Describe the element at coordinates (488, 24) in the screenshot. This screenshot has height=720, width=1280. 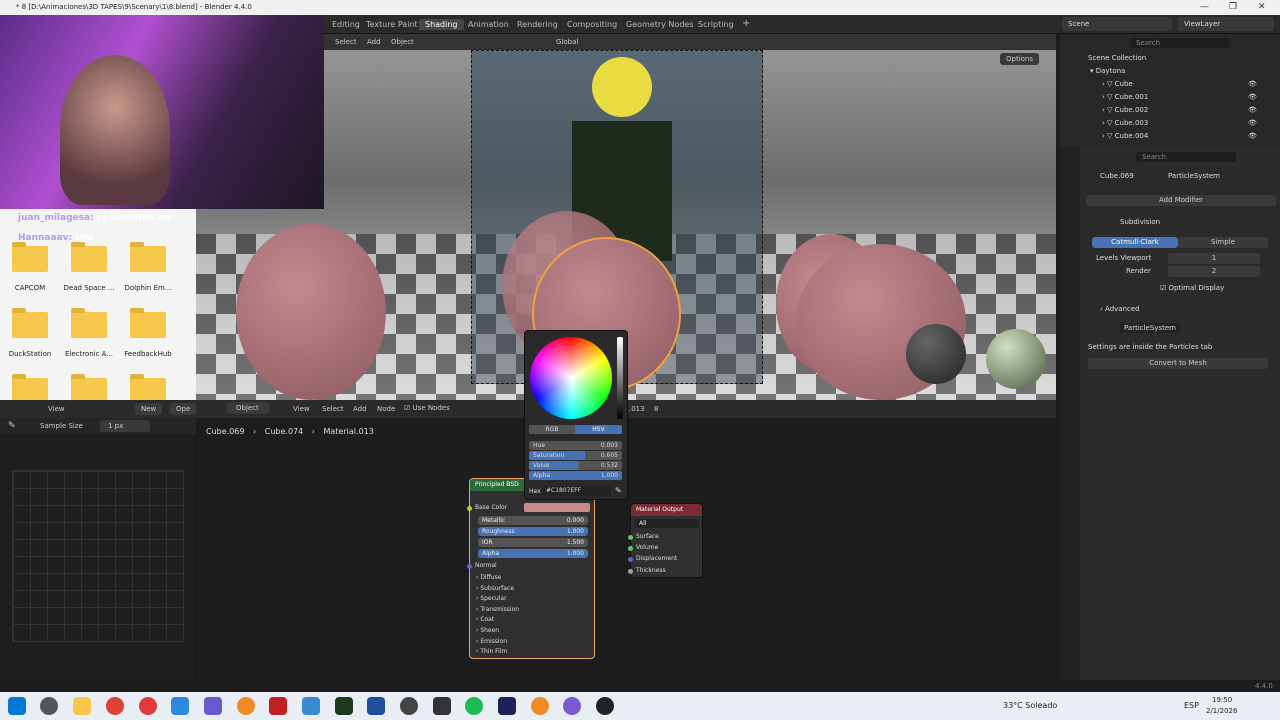
I see `tab-animation: Animation` at that location.